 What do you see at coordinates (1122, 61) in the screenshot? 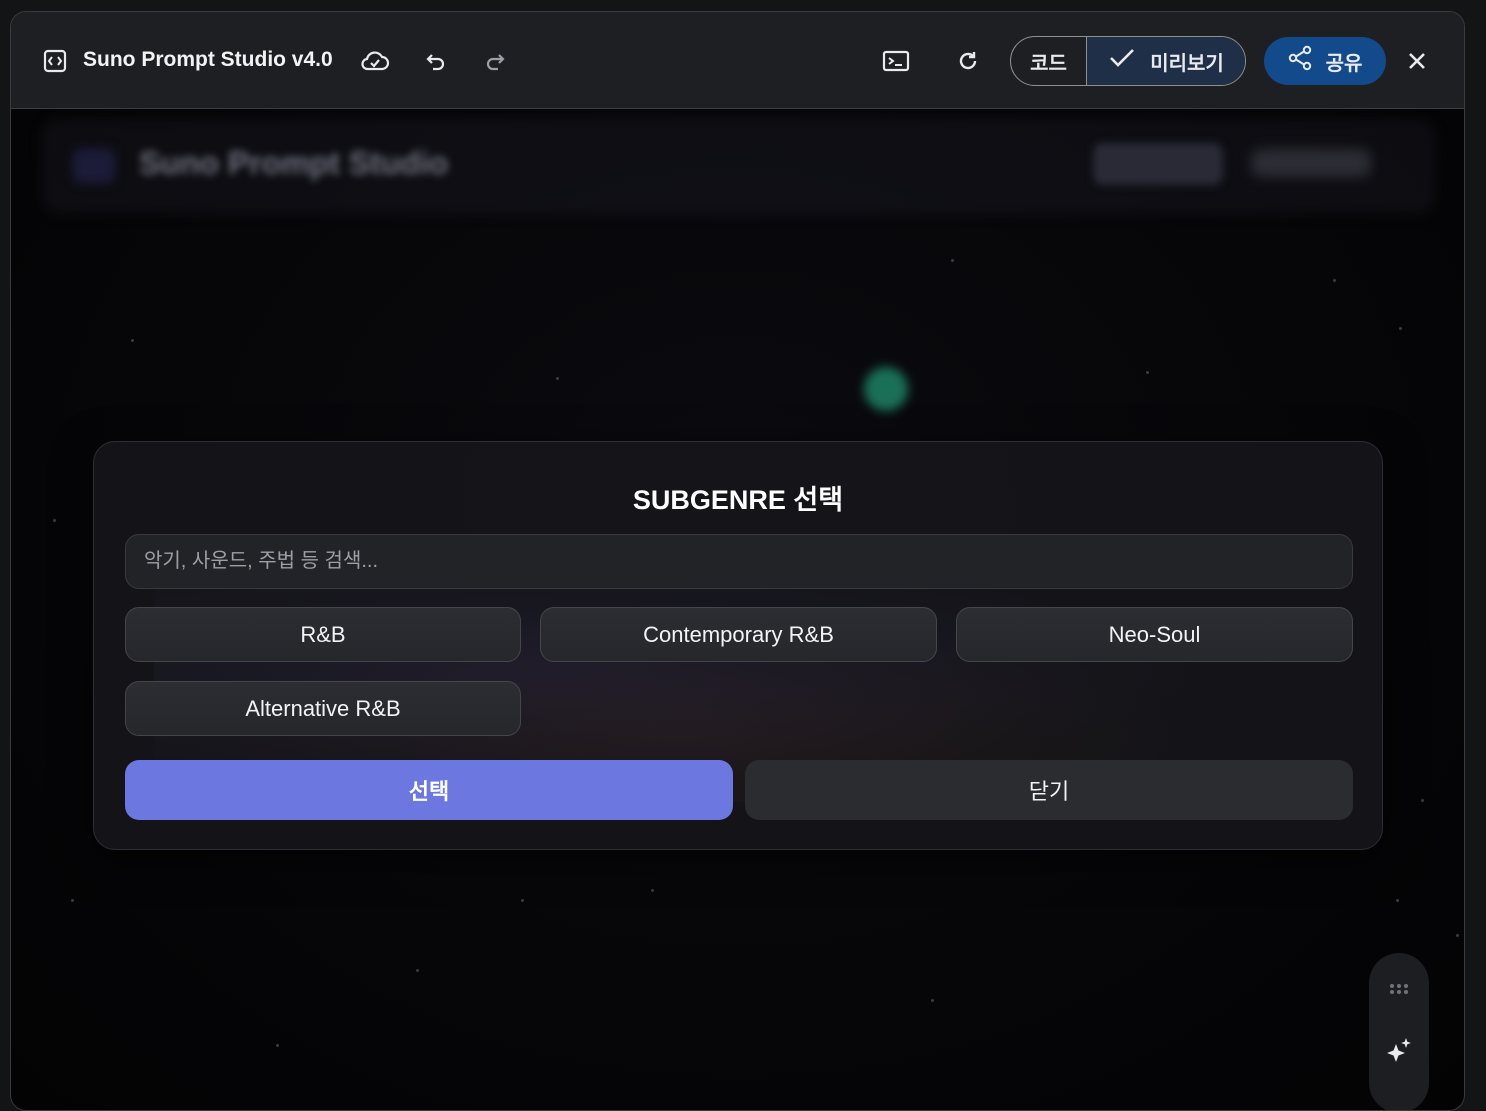
I see `check-icon` at bounding box center [1122, 61].